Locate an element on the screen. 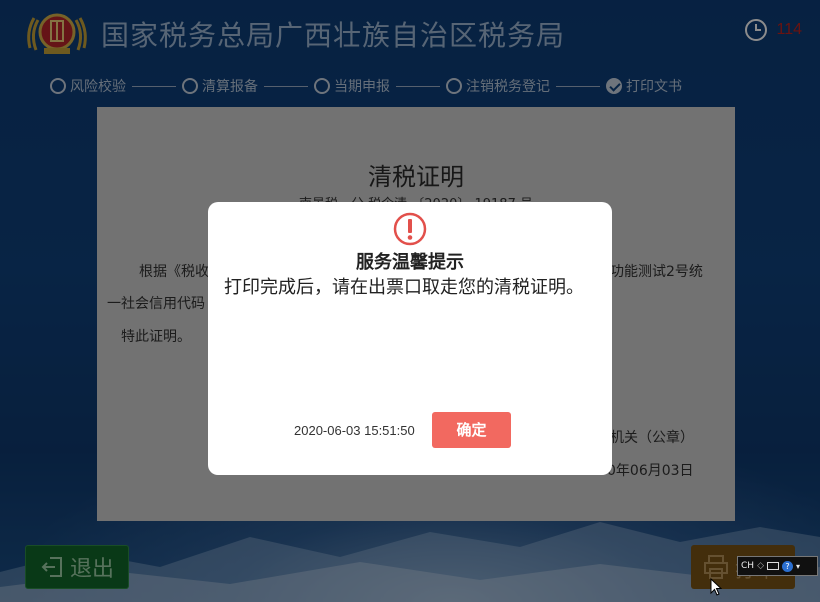 The width and height of the screenshot is (820, 602). ime-dots-icon: ◇ is located at coordinates (760, 566).